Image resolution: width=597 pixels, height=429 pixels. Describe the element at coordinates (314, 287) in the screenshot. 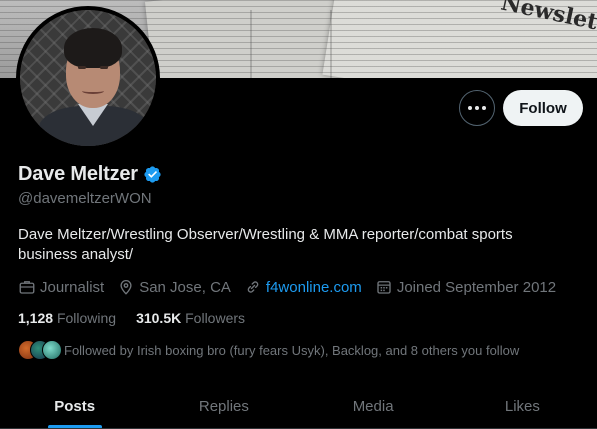

I see `website-link: f4wonline.com` at that location.